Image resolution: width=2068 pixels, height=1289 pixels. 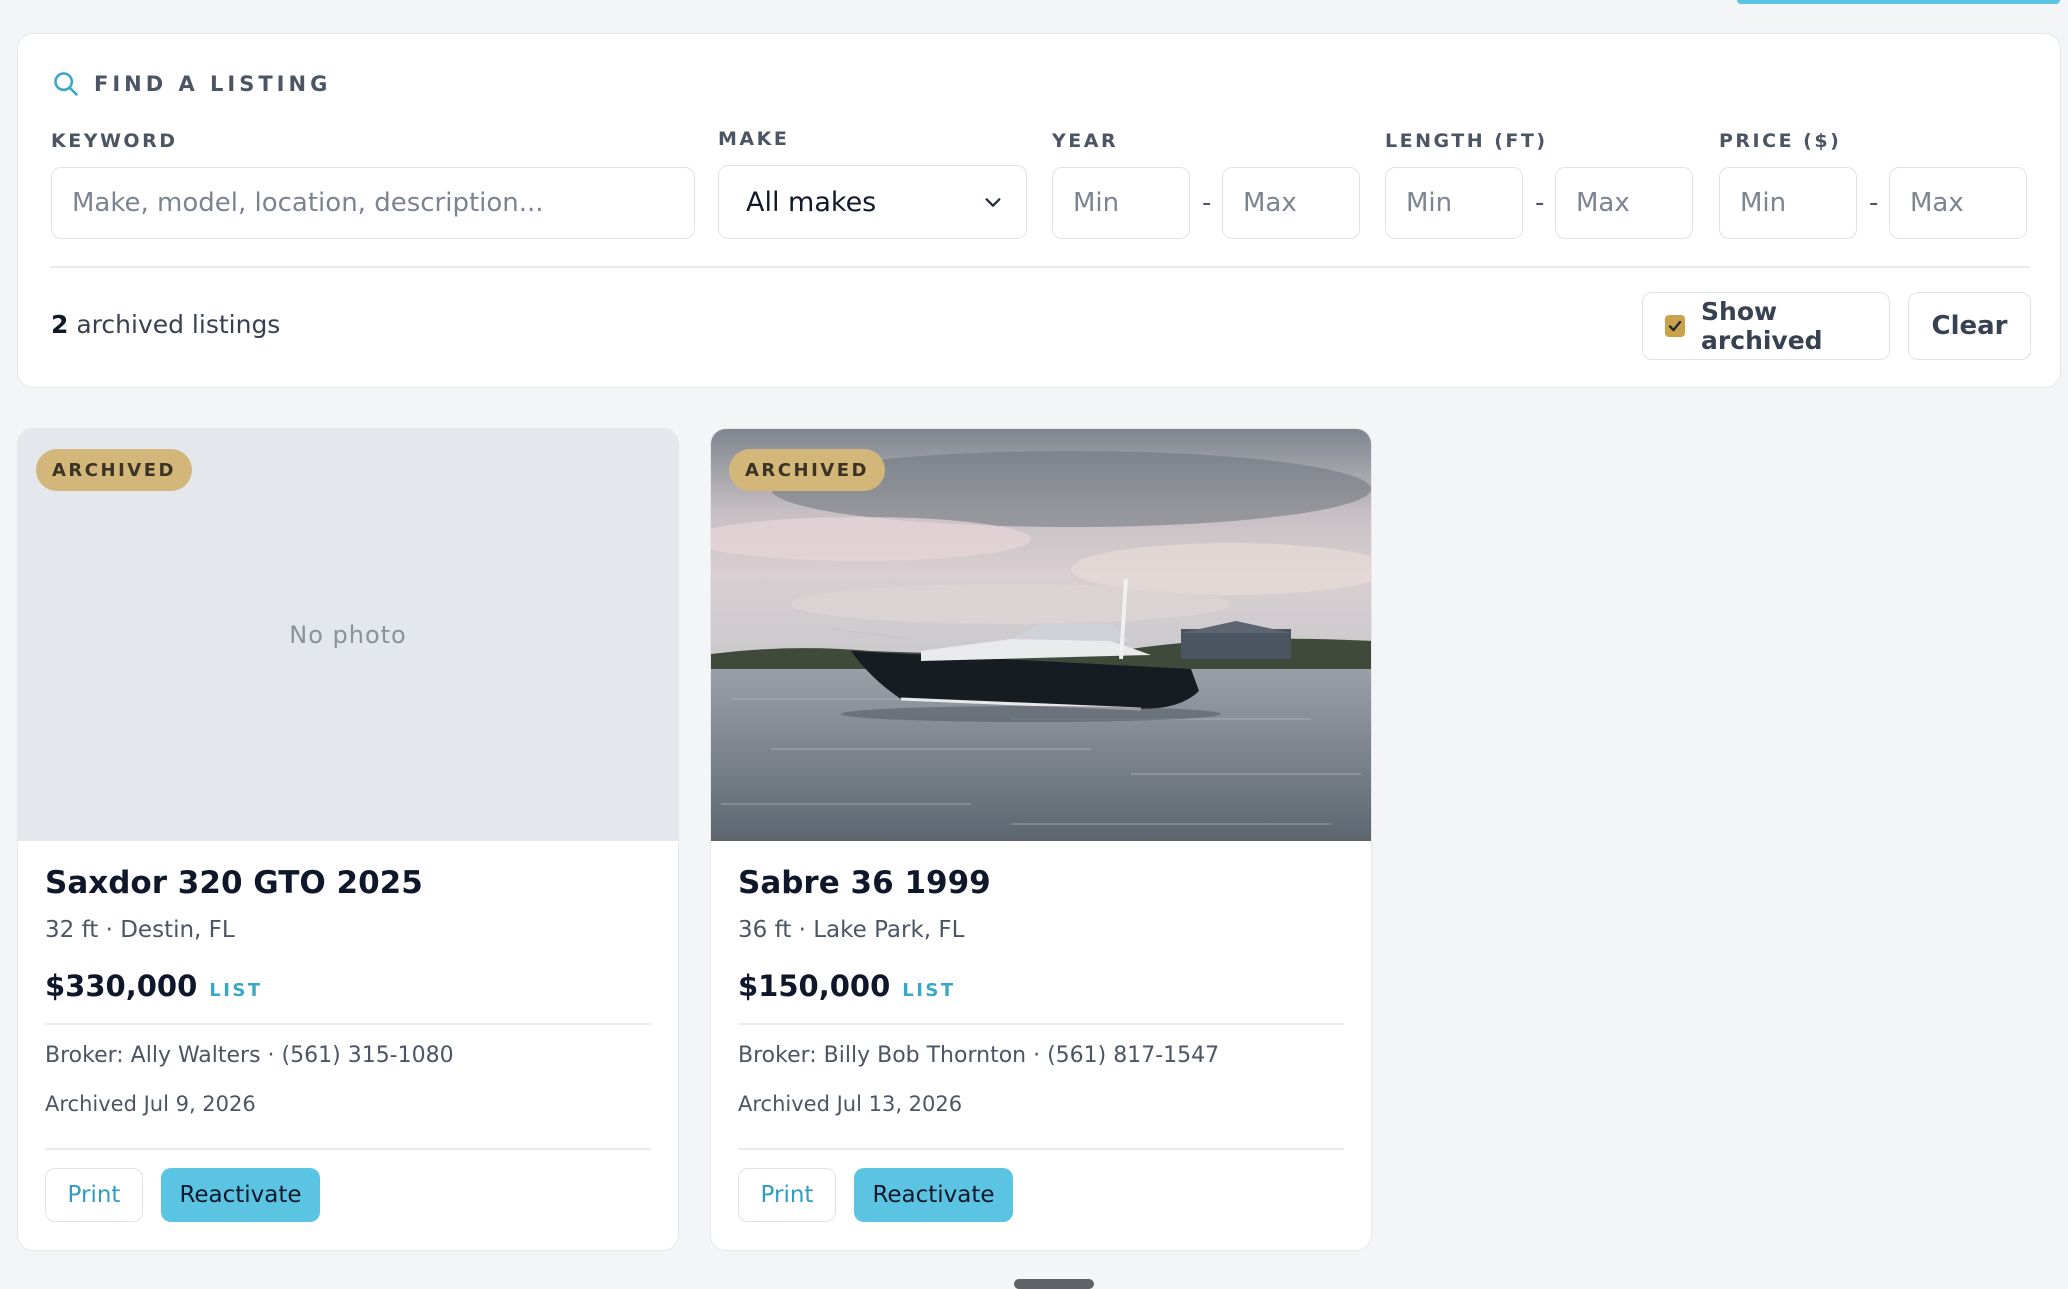 What do you see at coordinates (811, 202) in the screenshot?
I see `make-select-value: All makes` at bounding box center [811, 202].